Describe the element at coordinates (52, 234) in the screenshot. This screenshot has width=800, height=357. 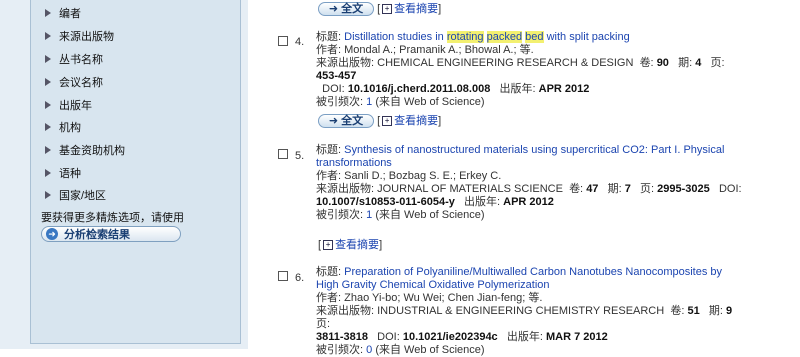
I see `arrow-right-icon: ➜` at that location.